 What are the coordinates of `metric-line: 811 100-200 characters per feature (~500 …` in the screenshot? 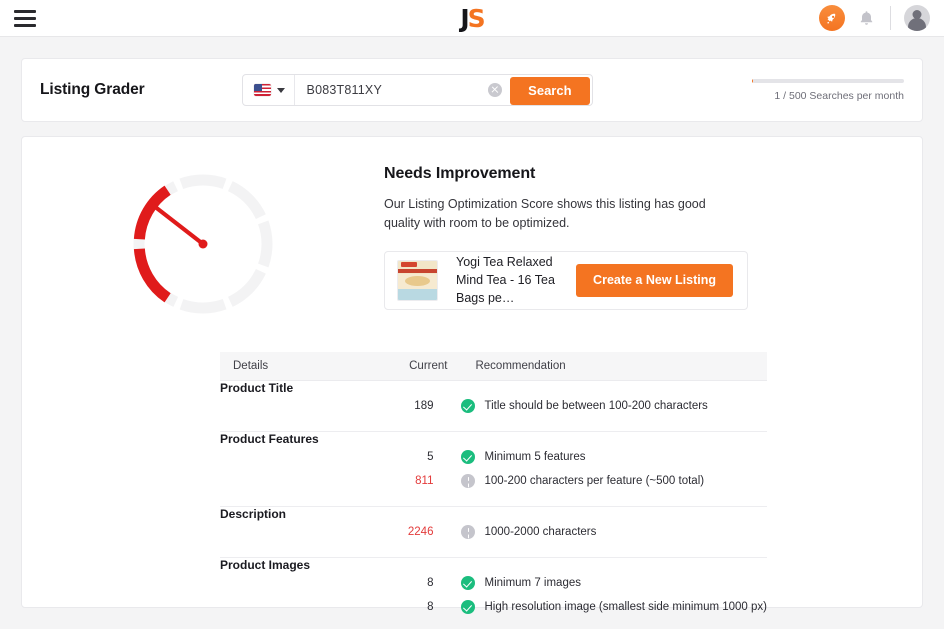 It's located at (566, 481).